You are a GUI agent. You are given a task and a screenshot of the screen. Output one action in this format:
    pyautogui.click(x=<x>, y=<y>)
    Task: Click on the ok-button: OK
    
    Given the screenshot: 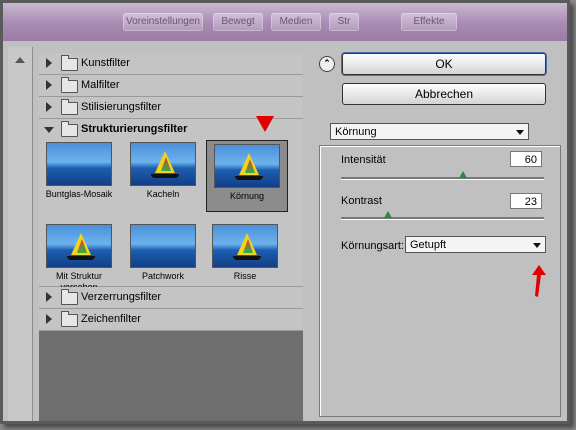 What is the action you would take?
    pyautogui.click(x=444, y=64)
    